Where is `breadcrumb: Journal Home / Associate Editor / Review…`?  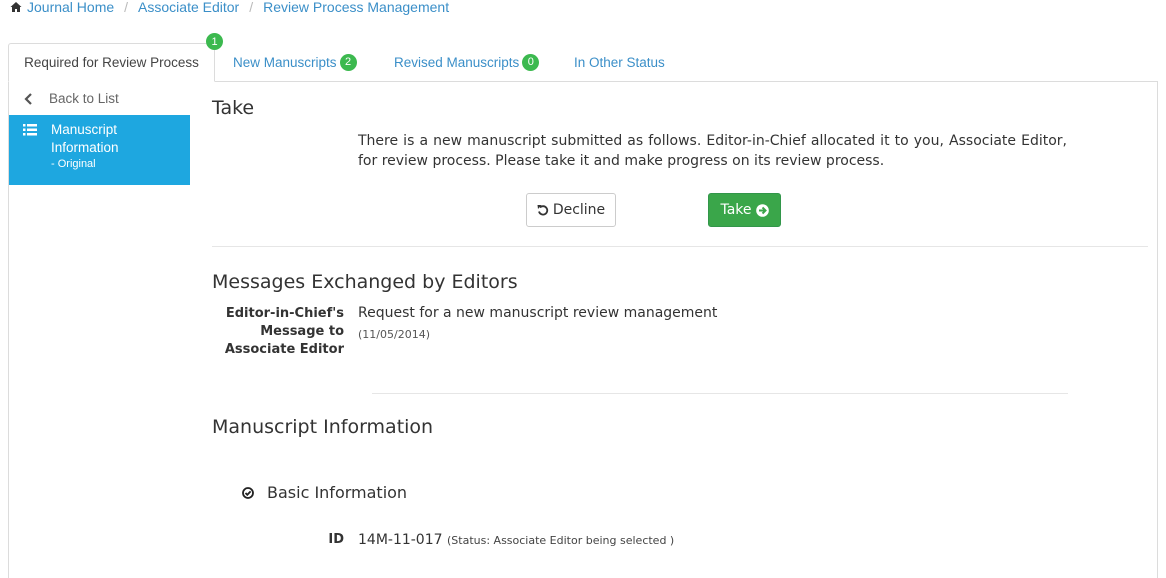
breadcrumb: Journal Home / Associate Editor / Review… is located at coordinates (229, 8).